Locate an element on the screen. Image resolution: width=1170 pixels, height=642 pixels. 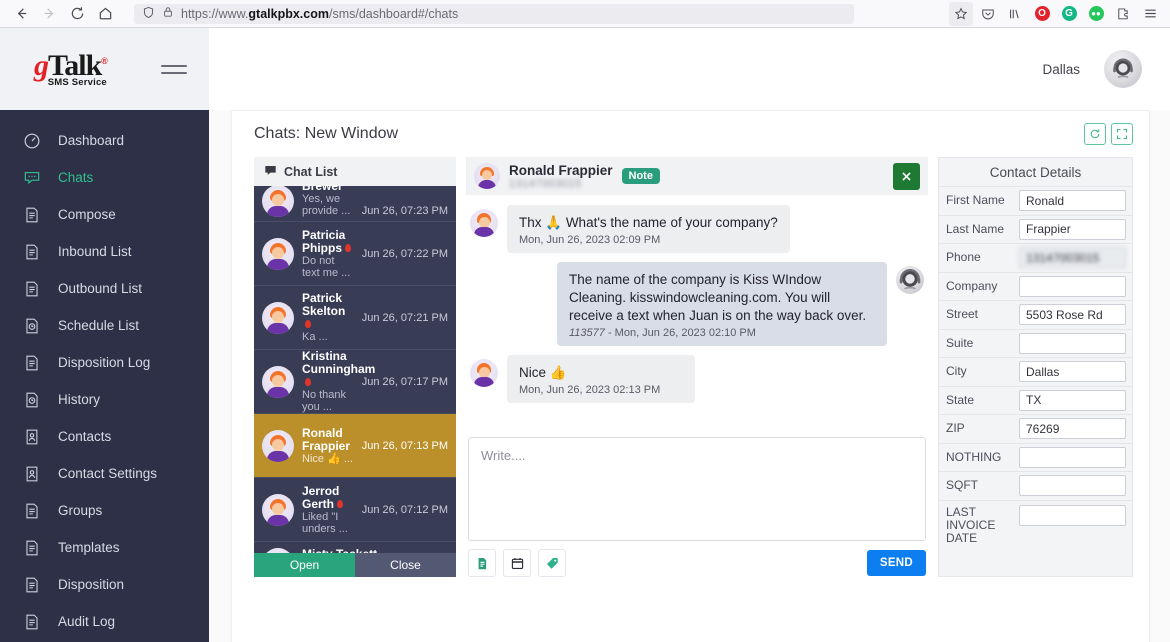
sidebar-item-compose: Compose is located at coordinates (104, 214).